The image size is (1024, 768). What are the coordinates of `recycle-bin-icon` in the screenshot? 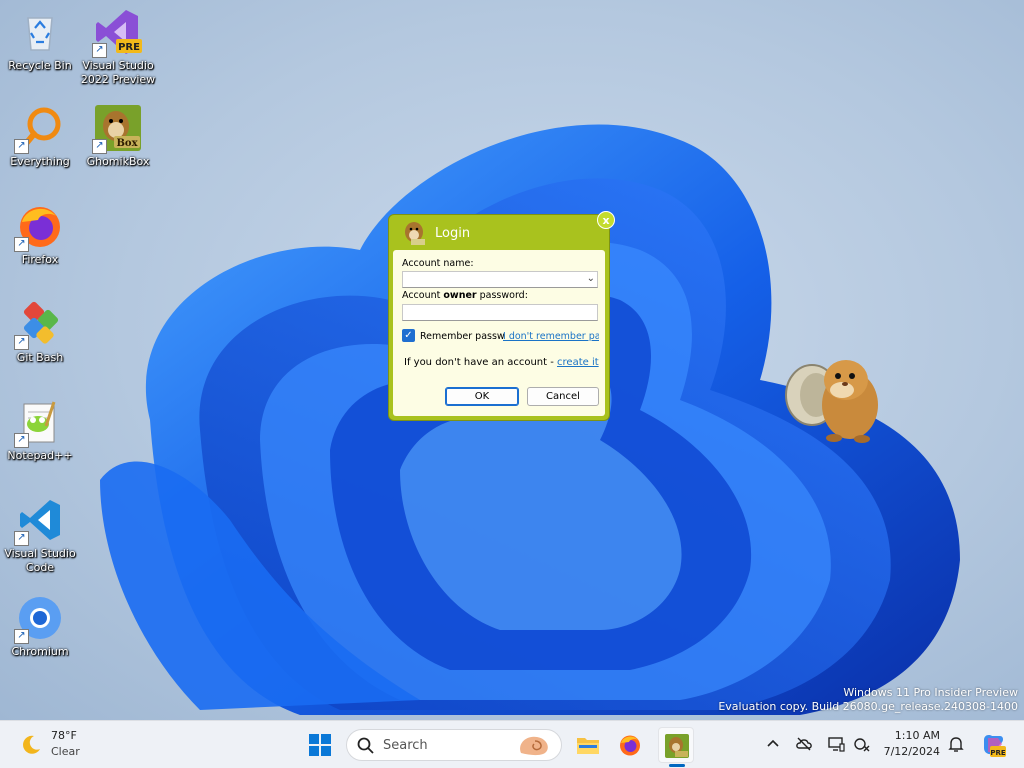 It's located at (40, 32).